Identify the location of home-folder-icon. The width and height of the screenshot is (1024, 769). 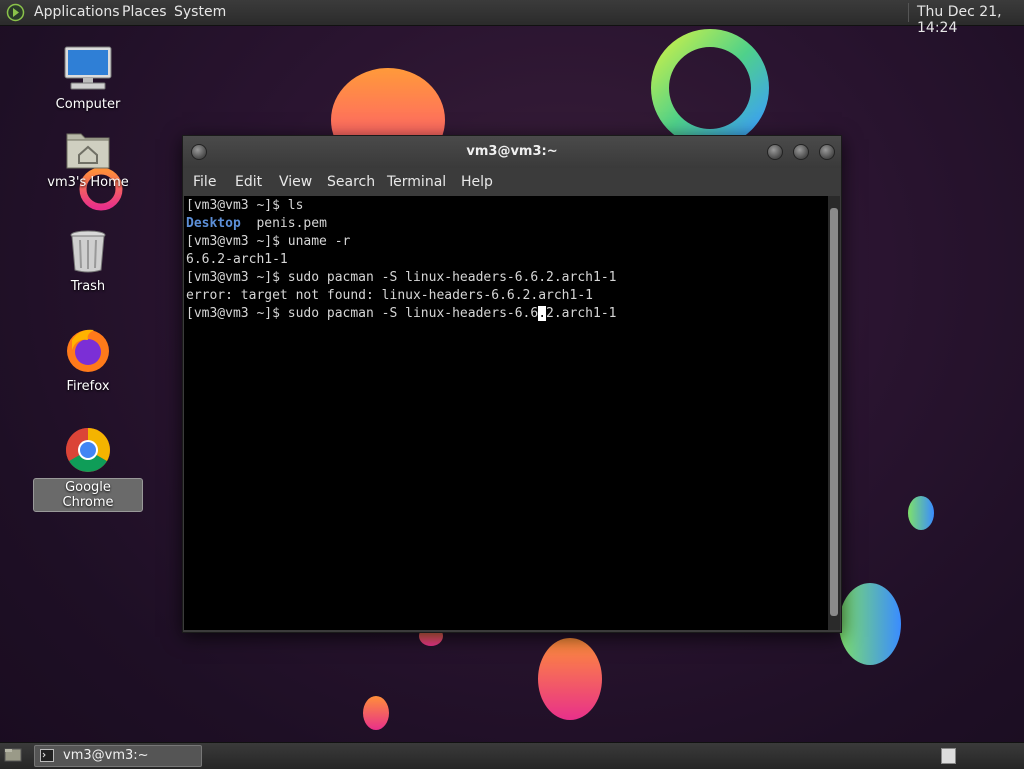
(88, 151).